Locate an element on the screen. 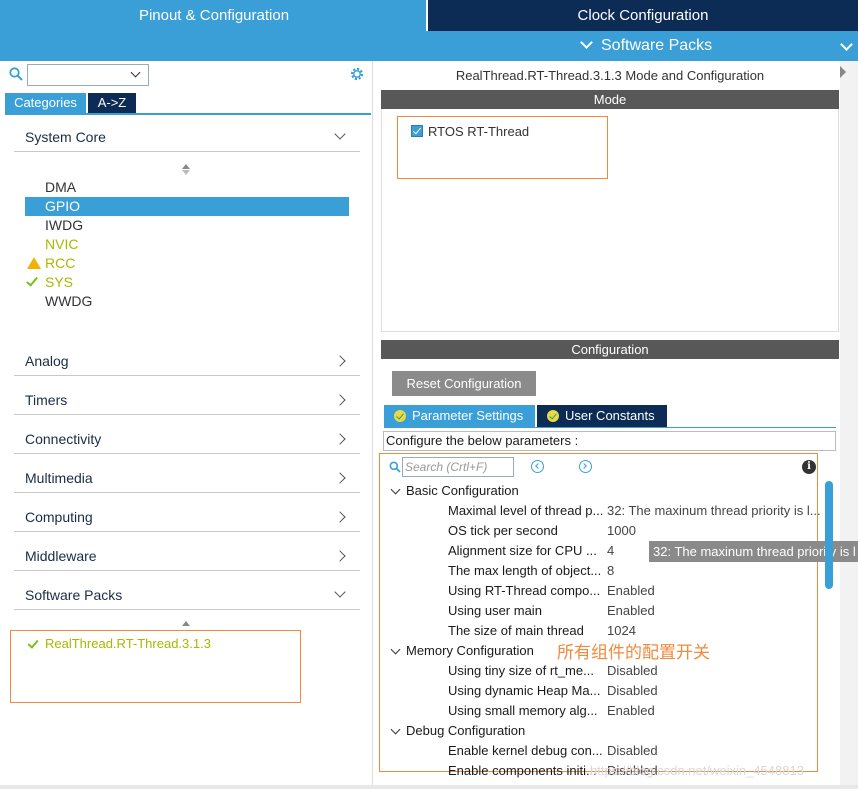 This screenshot has width=858, height=789. check-icon is located at coordinates (33, 643).